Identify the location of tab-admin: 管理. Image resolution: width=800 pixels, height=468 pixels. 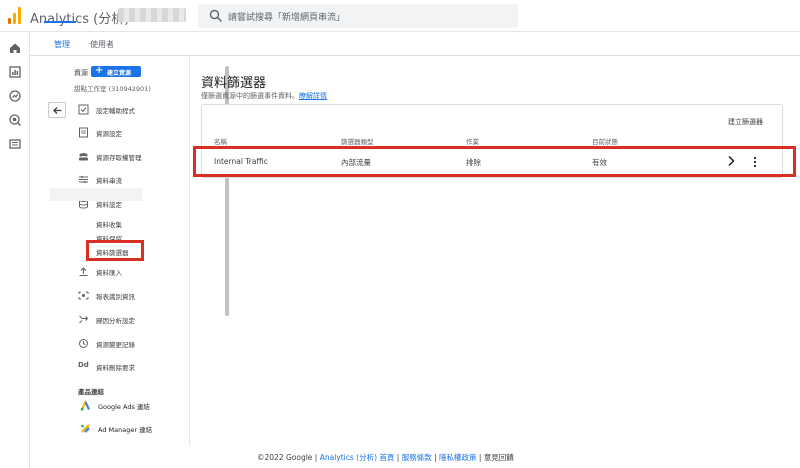
(62, 44).